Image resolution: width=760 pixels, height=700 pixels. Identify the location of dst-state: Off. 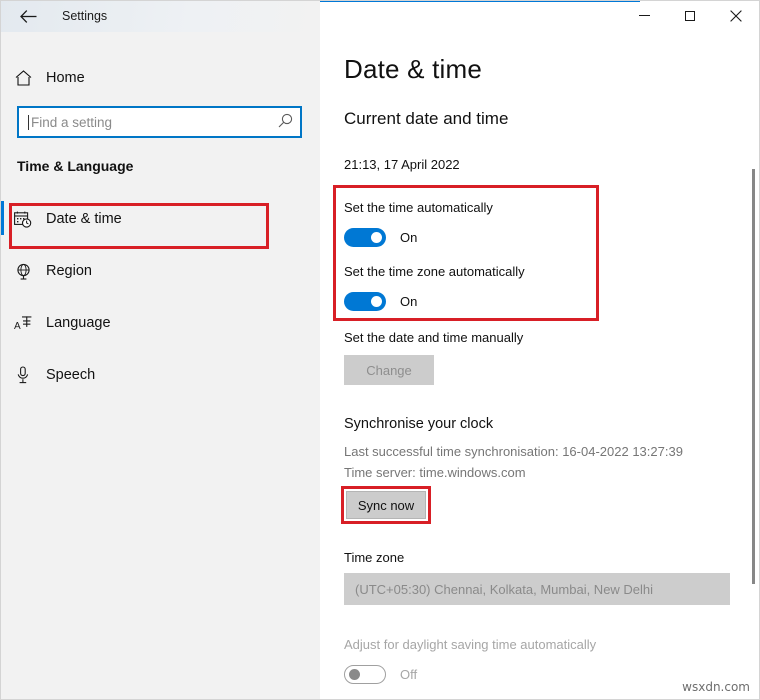
(409, 674).